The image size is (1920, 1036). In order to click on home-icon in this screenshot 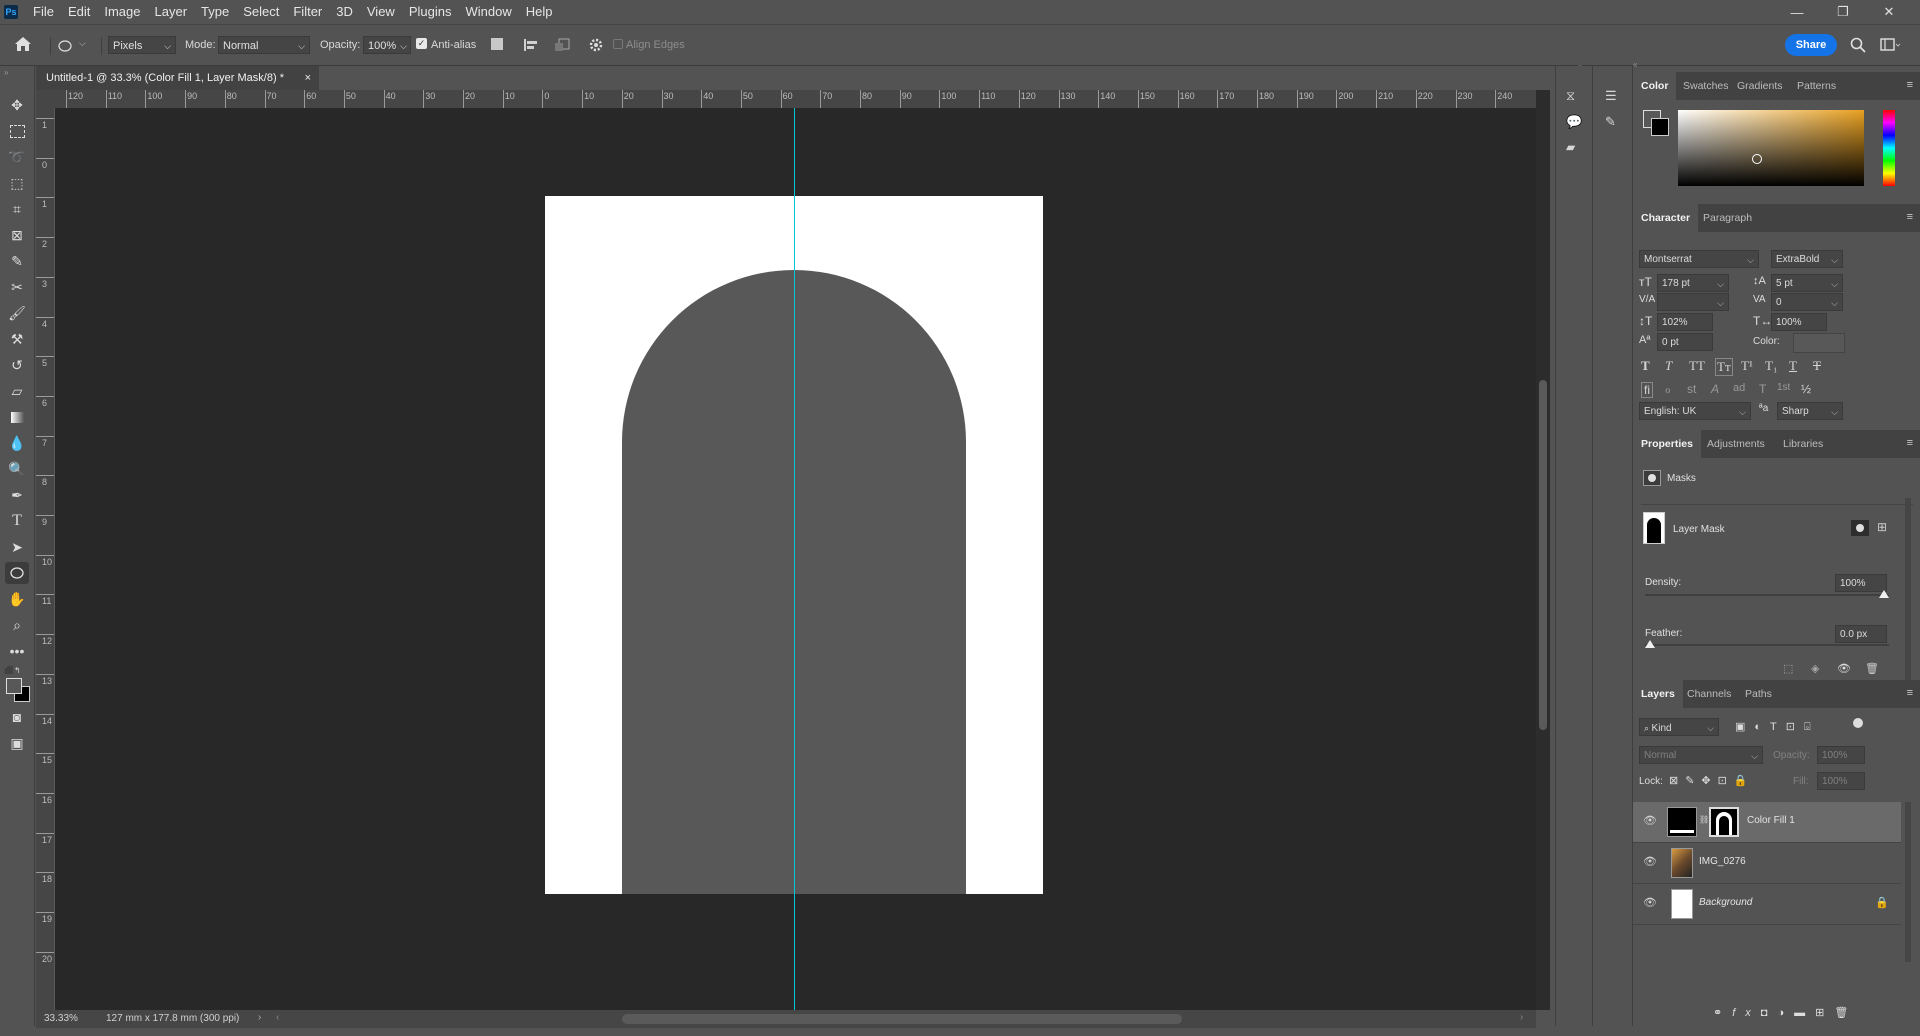, I will do `click(23, 45)`.